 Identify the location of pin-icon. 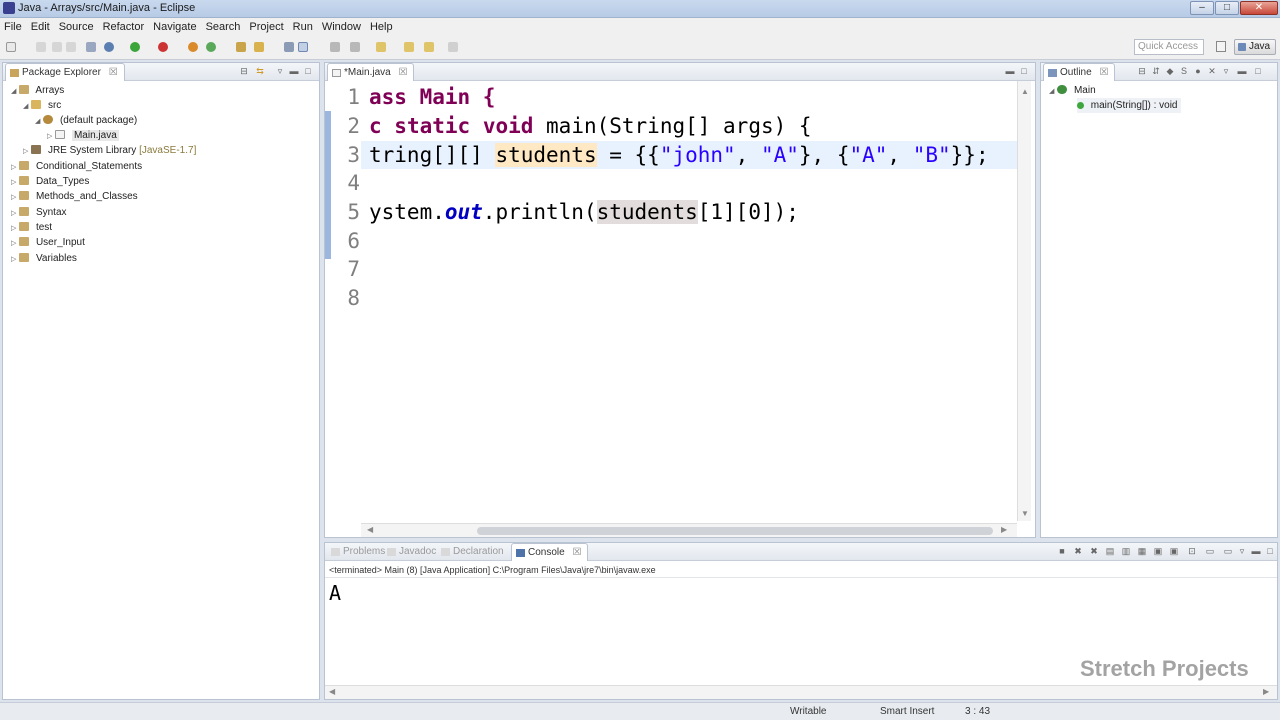
(453, 47).